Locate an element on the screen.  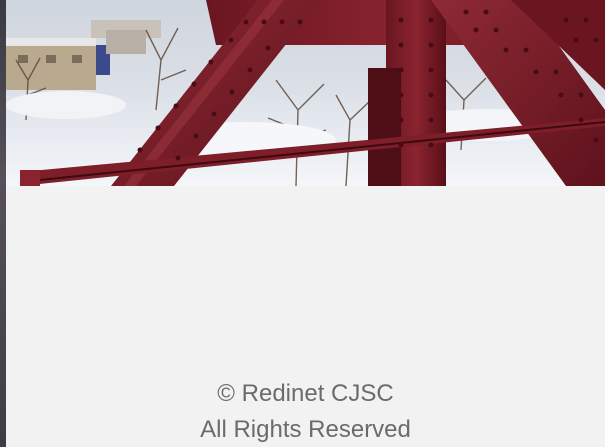
copyright-text: © Redinet CJSC is located at coordinates (305, 393).